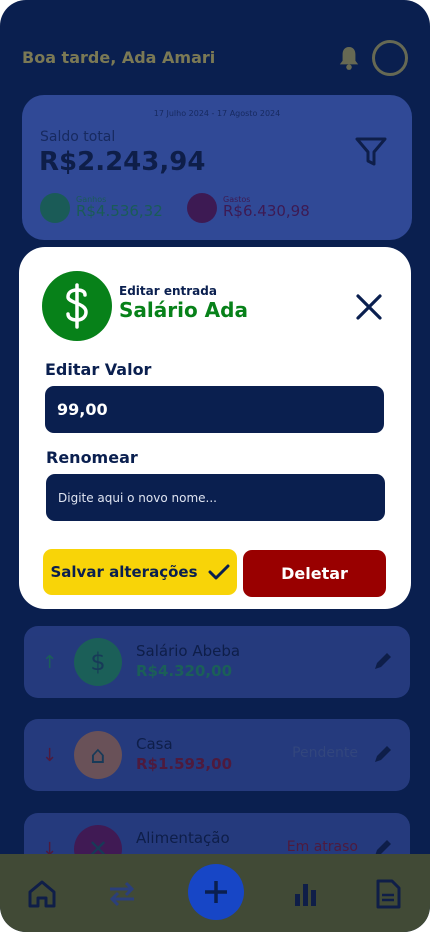 The image size is (430, 932). What do you see at coordinates (306, 894) in the screenshot?
I see `chart-icon` at bounding box center [306, 894].